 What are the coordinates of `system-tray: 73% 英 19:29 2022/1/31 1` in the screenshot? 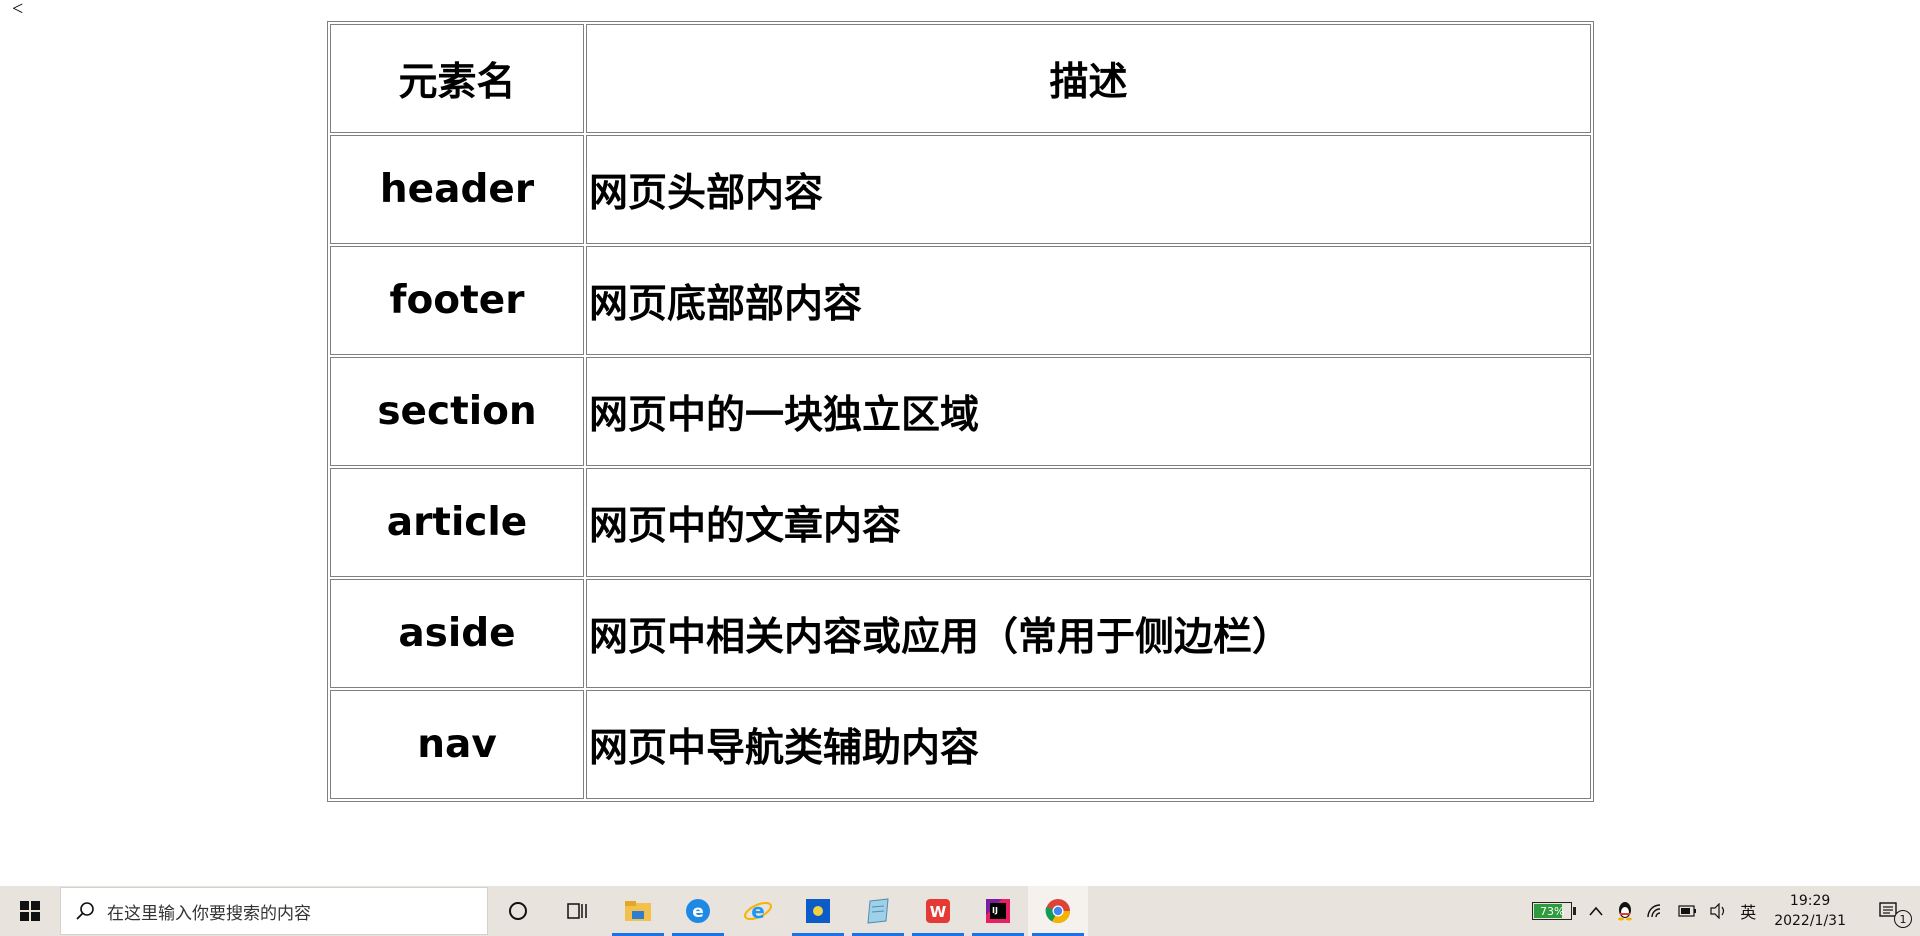 It's located at (1723, 911).